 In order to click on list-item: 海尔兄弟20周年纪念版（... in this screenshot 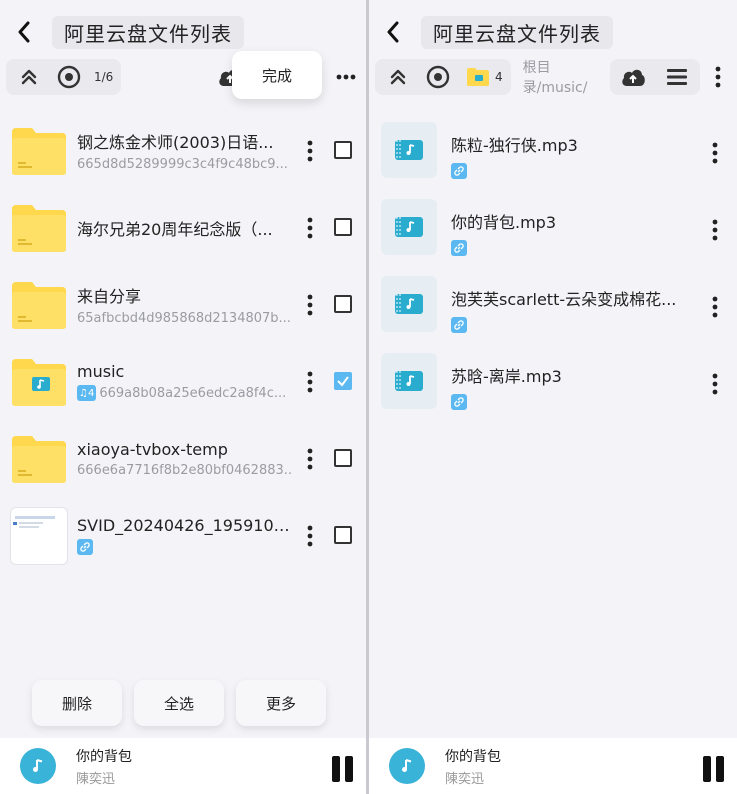, I will do `click(183, 227)`.